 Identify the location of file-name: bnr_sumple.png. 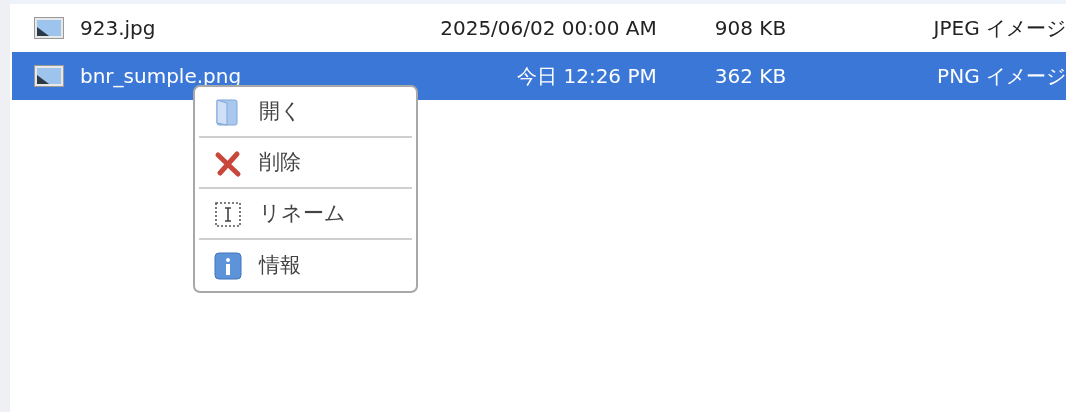
(161, 76).